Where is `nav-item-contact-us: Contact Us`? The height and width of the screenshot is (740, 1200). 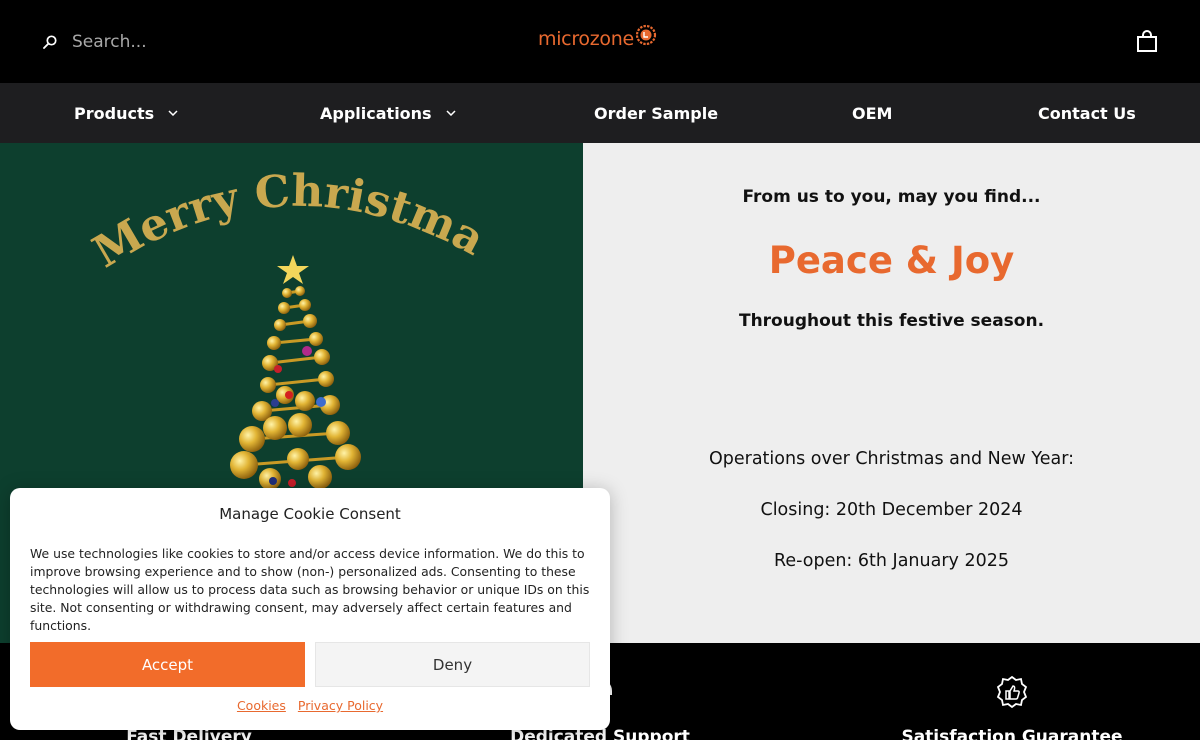
nav-item-contact-us: Contact Us is located at coordinates (1087, 113).